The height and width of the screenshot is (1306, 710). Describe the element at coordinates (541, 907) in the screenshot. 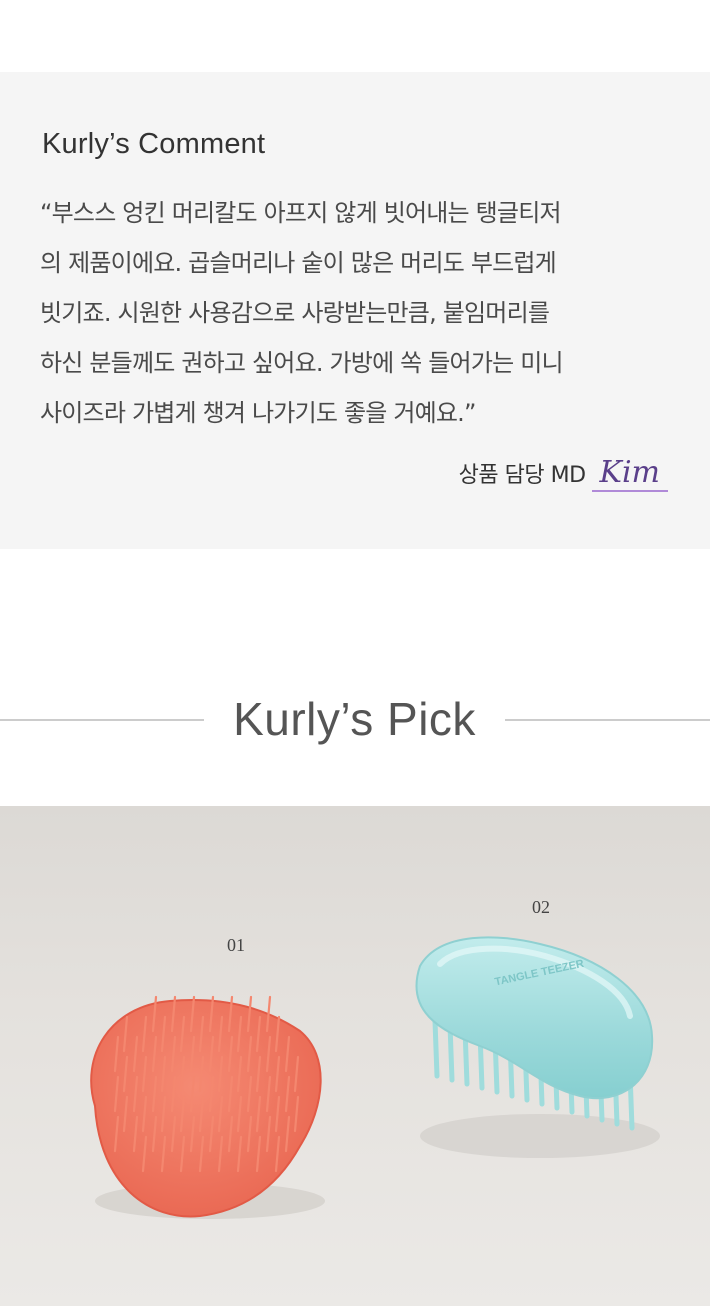

I see `product-label-02: 02` at that location.